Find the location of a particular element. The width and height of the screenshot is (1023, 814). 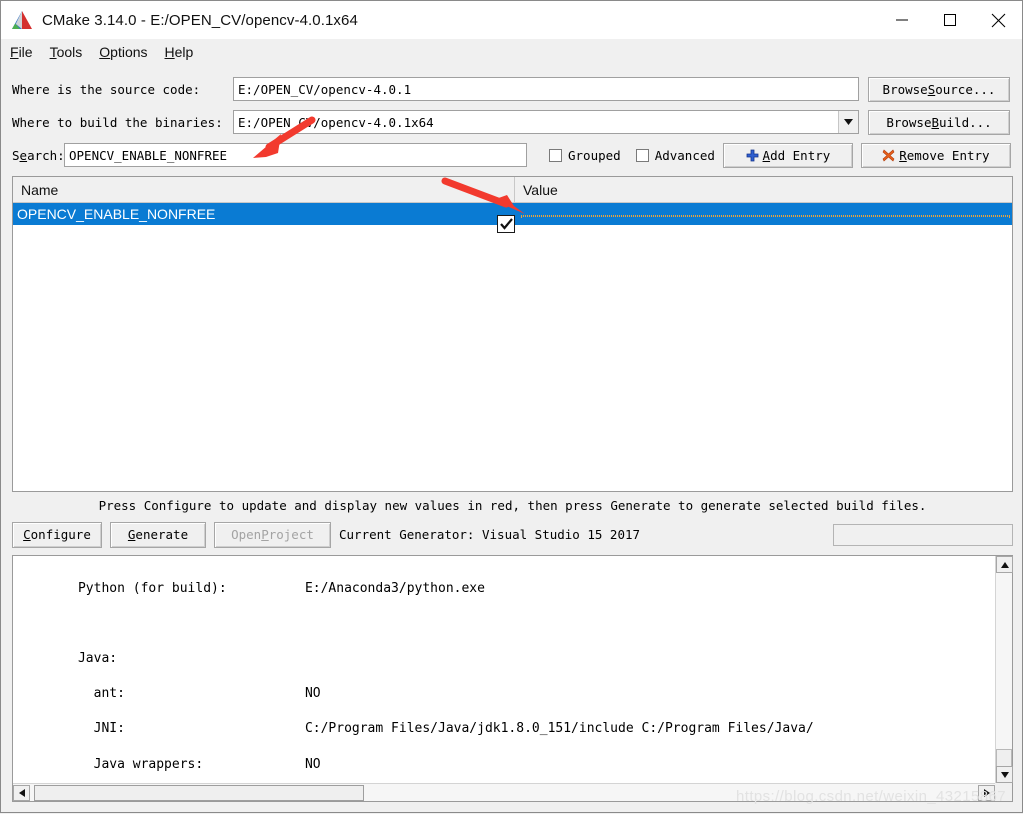

scroll-up-icon is located at coordinates (1004, 564).